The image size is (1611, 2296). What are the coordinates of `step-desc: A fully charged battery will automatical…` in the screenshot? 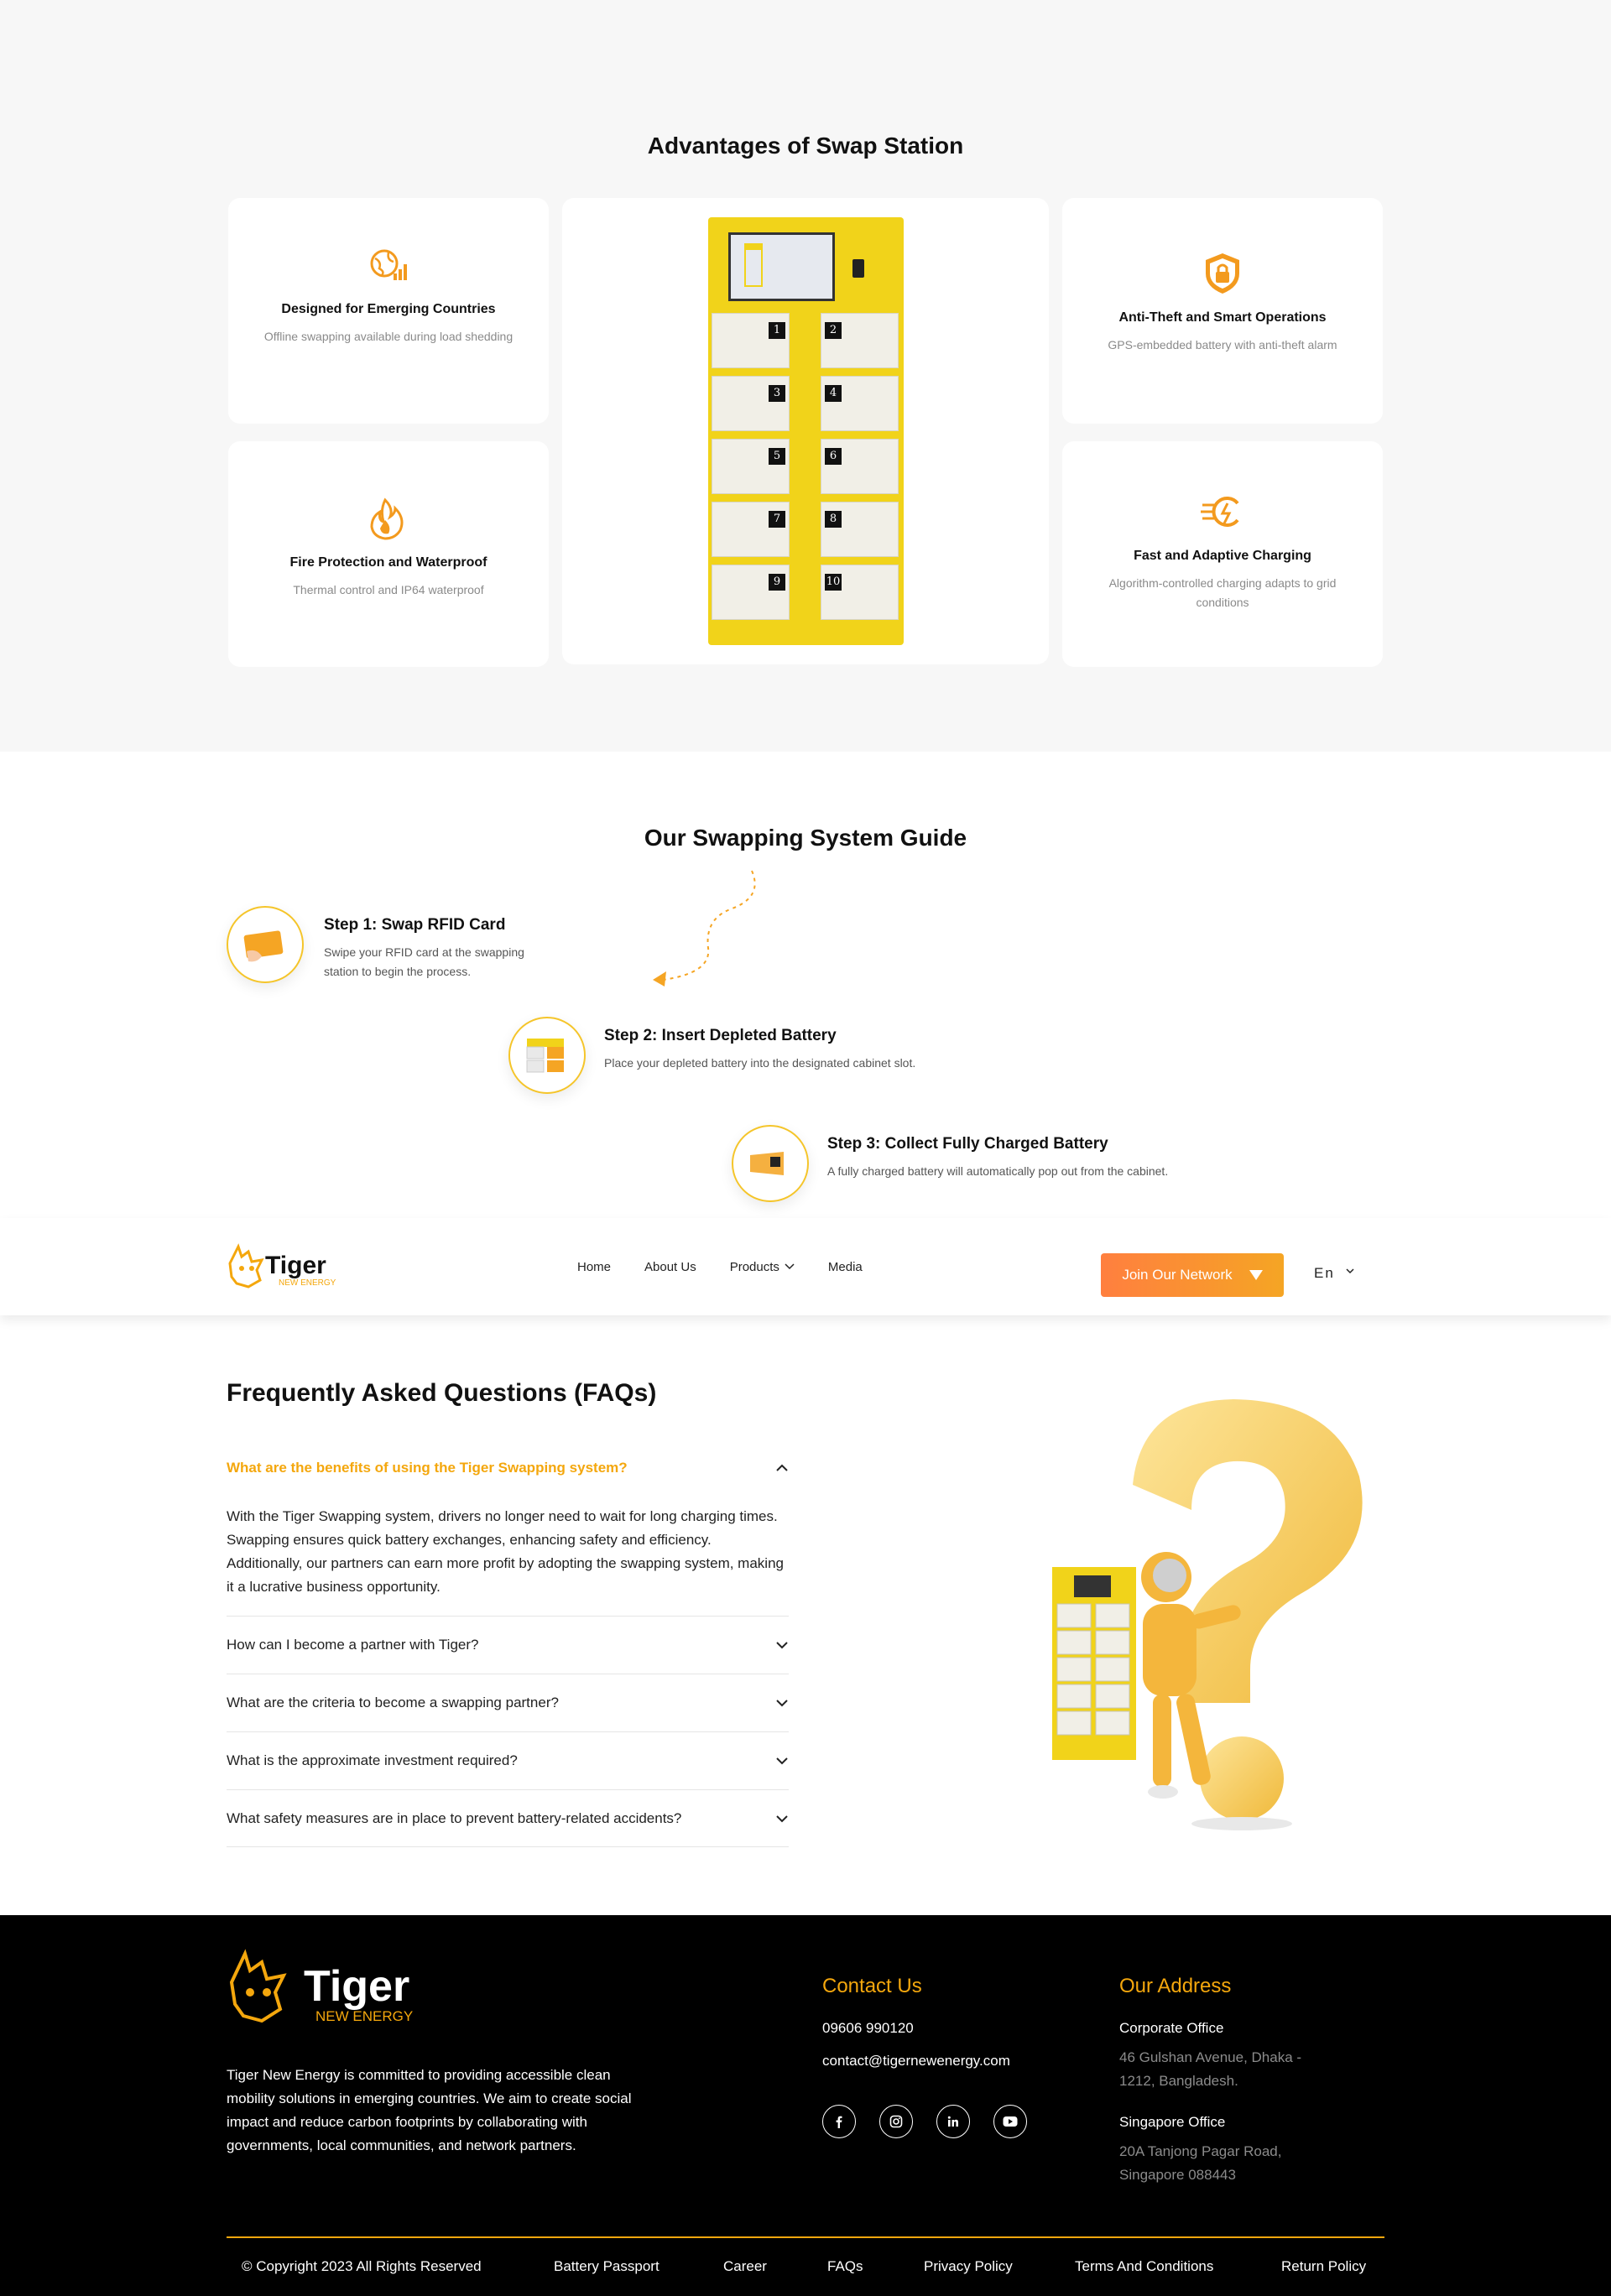 It's located at (998, 1171).